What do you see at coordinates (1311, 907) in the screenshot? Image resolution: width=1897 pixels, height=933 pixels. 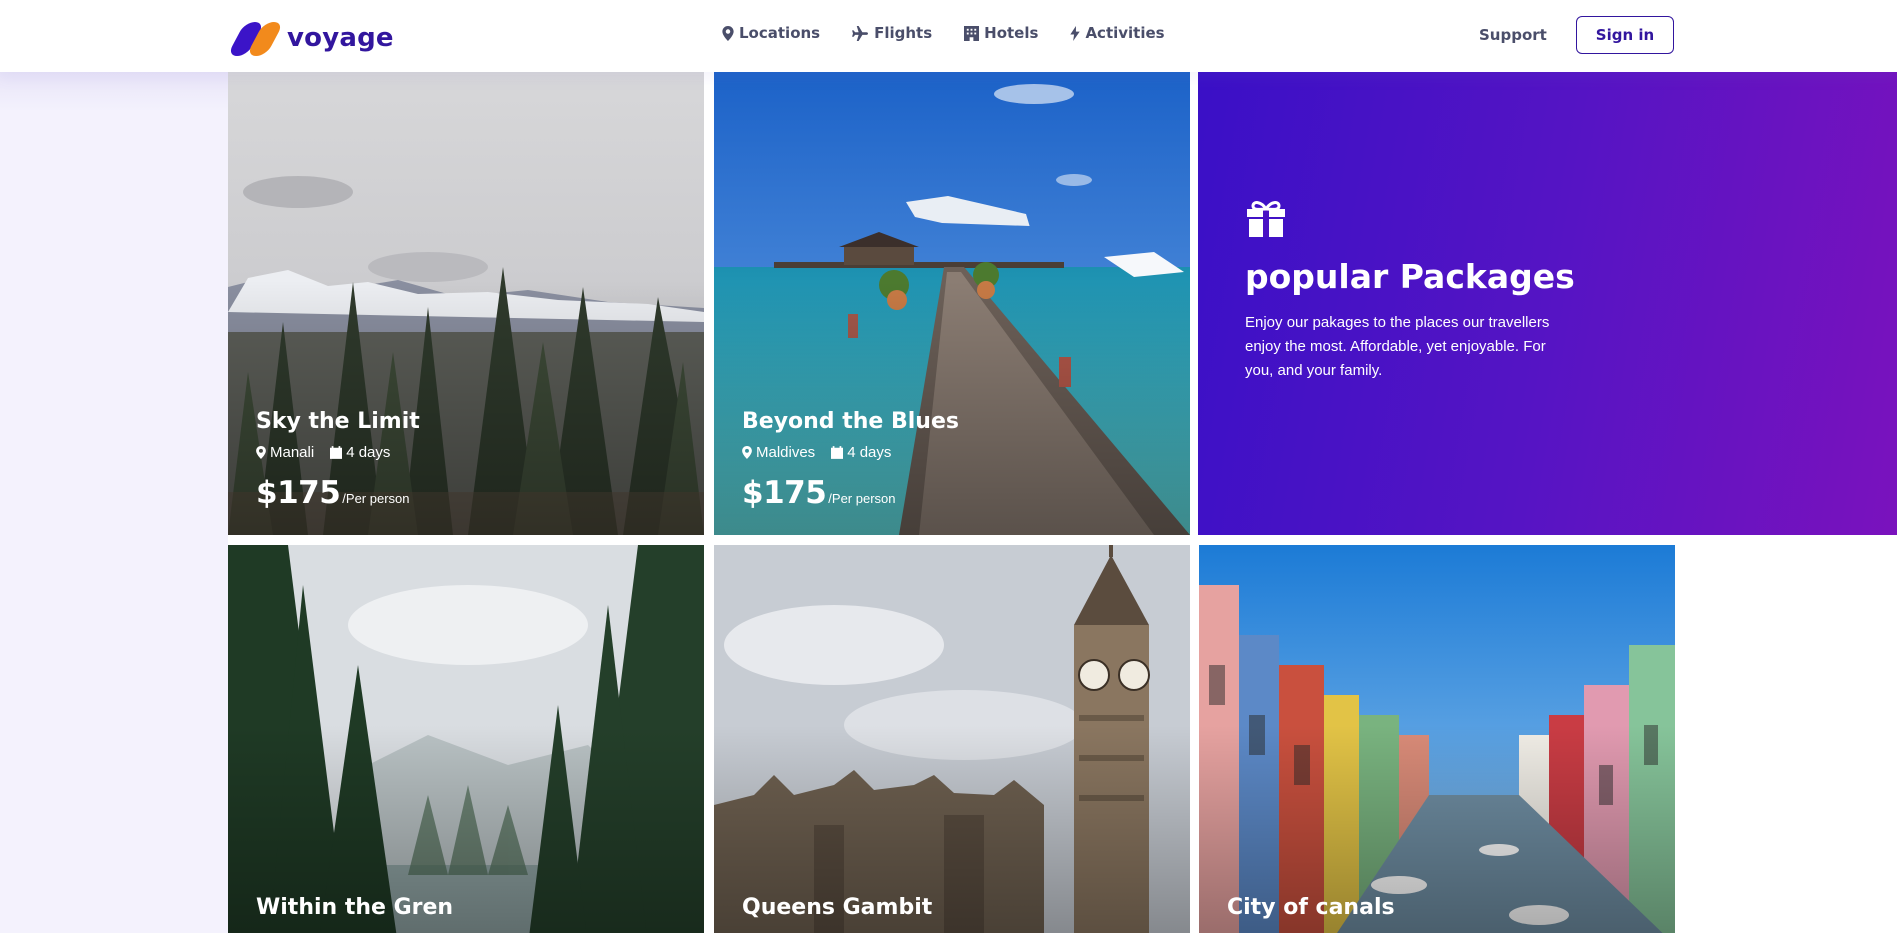 I see `card-title: City of canals` at bounding box center [1311, 907].